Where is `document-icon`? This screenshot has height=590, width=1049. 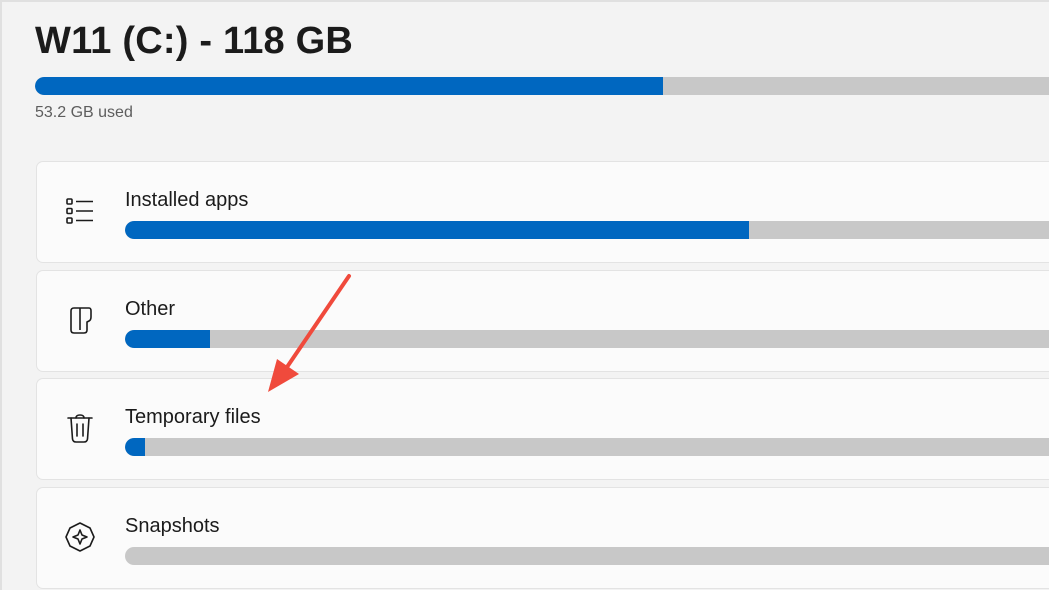
document-icon is located at coordinates (80, 320).